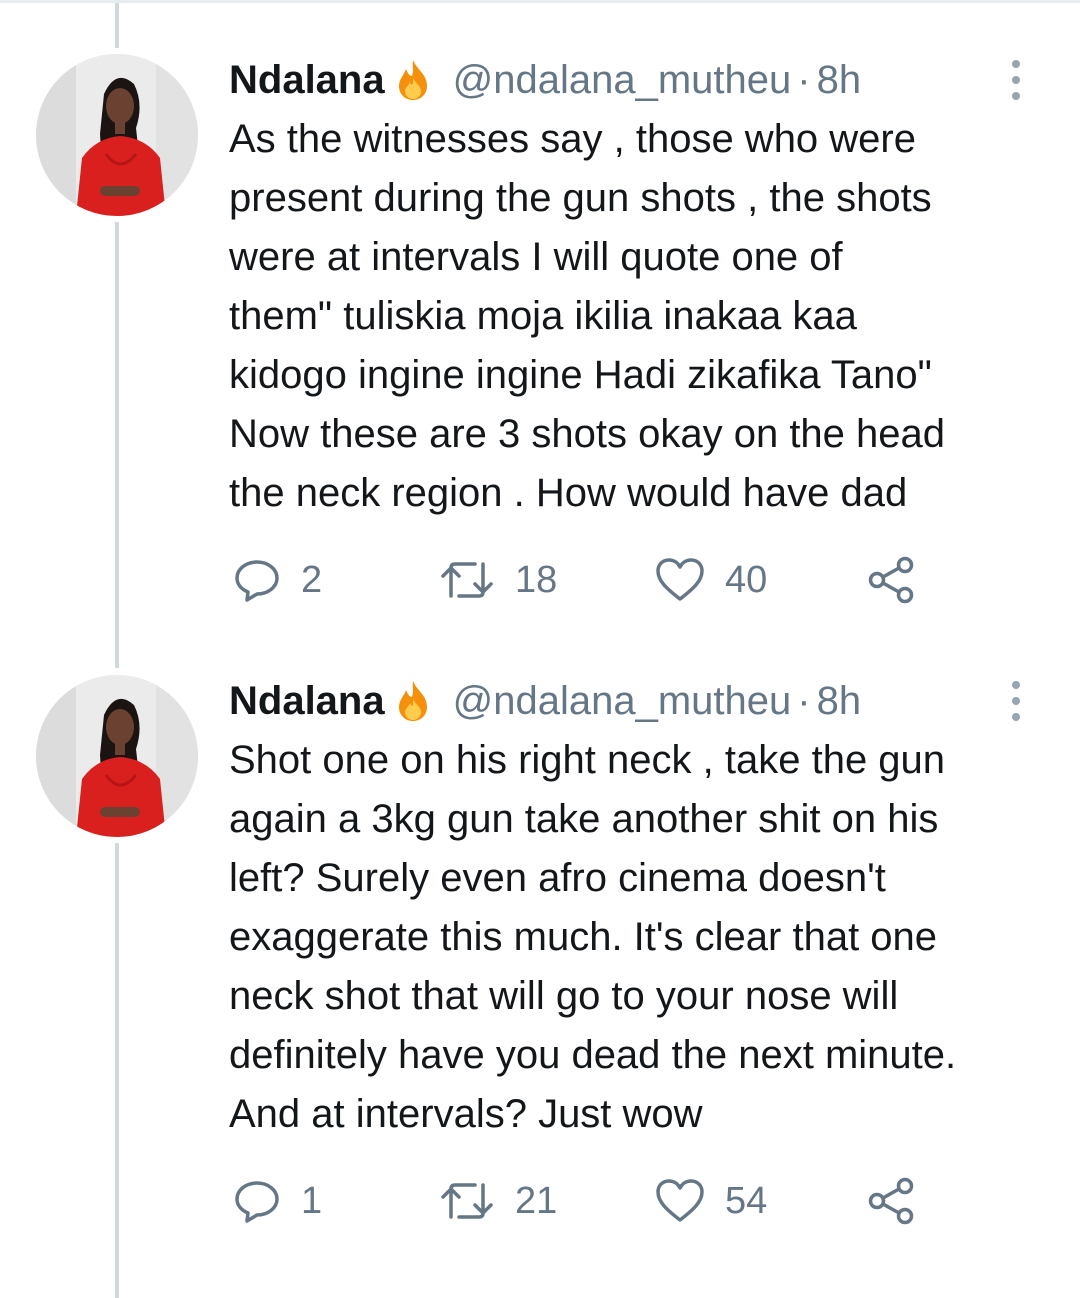  Describe the element at coordinates (536, 579) in the screenshot. I see `retweet-count: 18` at that location.